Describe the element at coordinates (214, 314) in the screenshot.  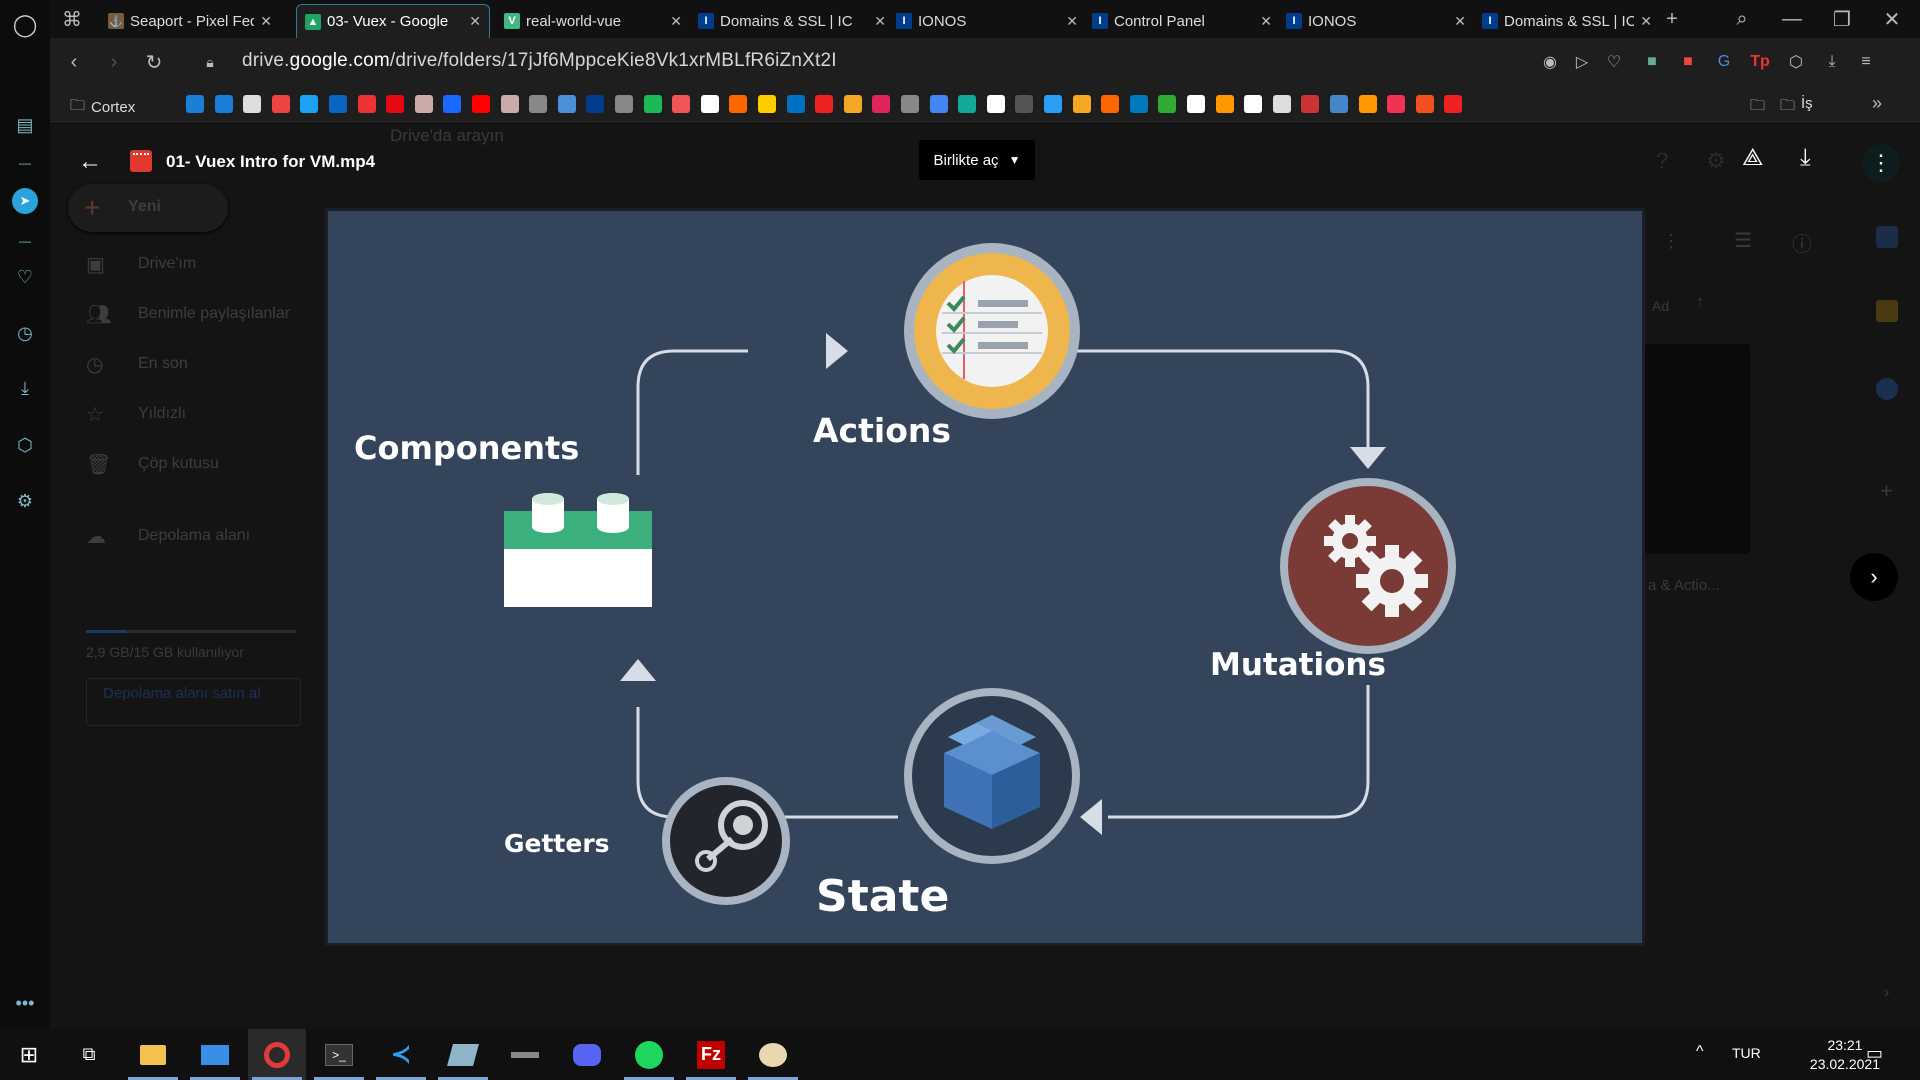
I see `nav-shared: Benimle paylaşılanlar` at that location.